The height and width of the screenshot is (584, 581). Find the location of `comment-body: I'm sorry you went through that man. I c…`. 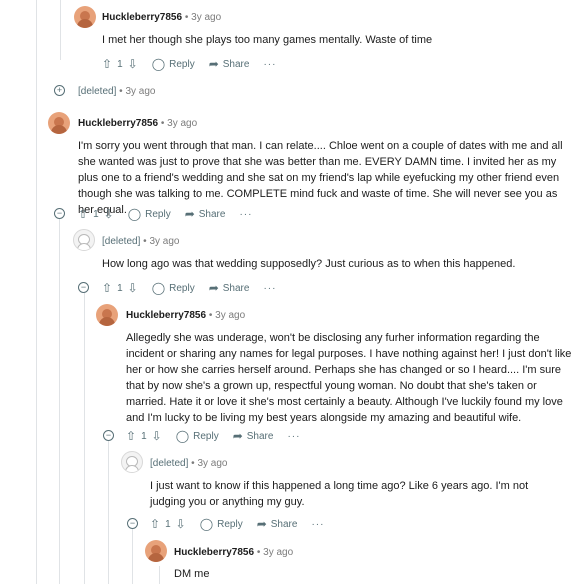

comment-body: I'm sorry you went through that man. I c… is located at coordinates (320, 178).